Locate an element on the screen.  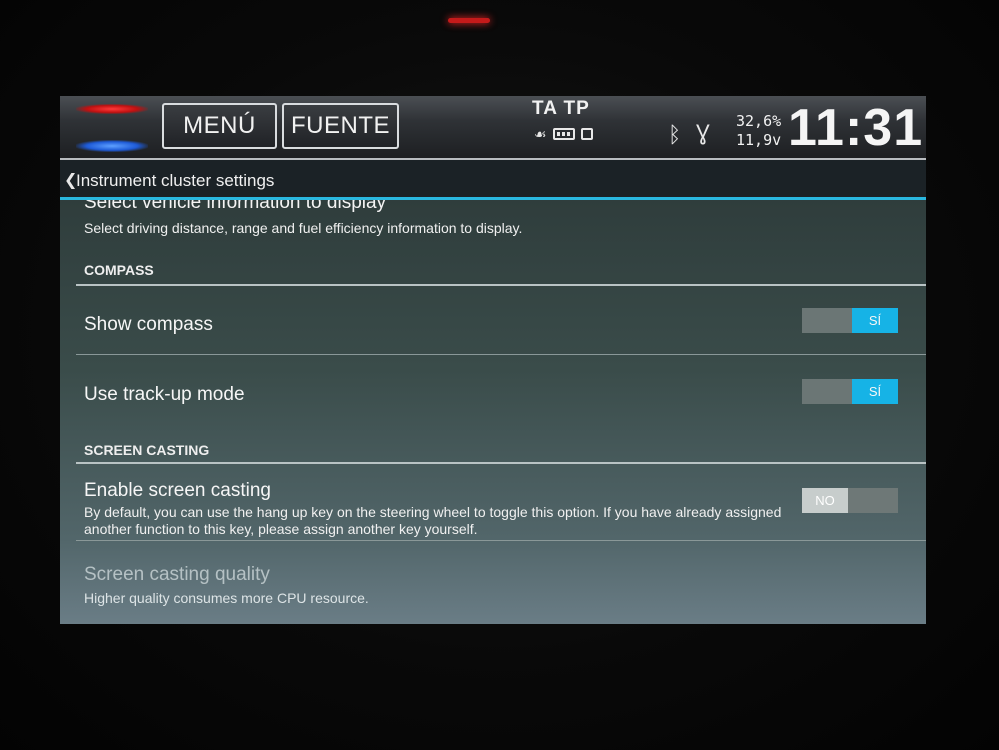
voltage-readout: 11,9v is located at coordinates (759, 140).